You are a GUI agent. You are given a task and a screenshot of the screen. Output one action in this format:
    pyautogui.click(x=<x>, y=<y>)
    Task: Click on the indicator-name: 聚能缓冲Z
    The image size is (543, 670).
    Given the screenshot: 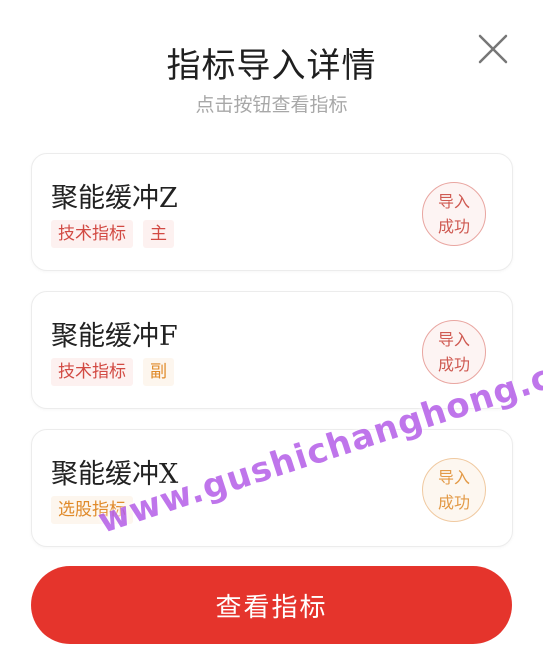 What is the action you would take?
    pyautogui.click(x=114, y=198)
    